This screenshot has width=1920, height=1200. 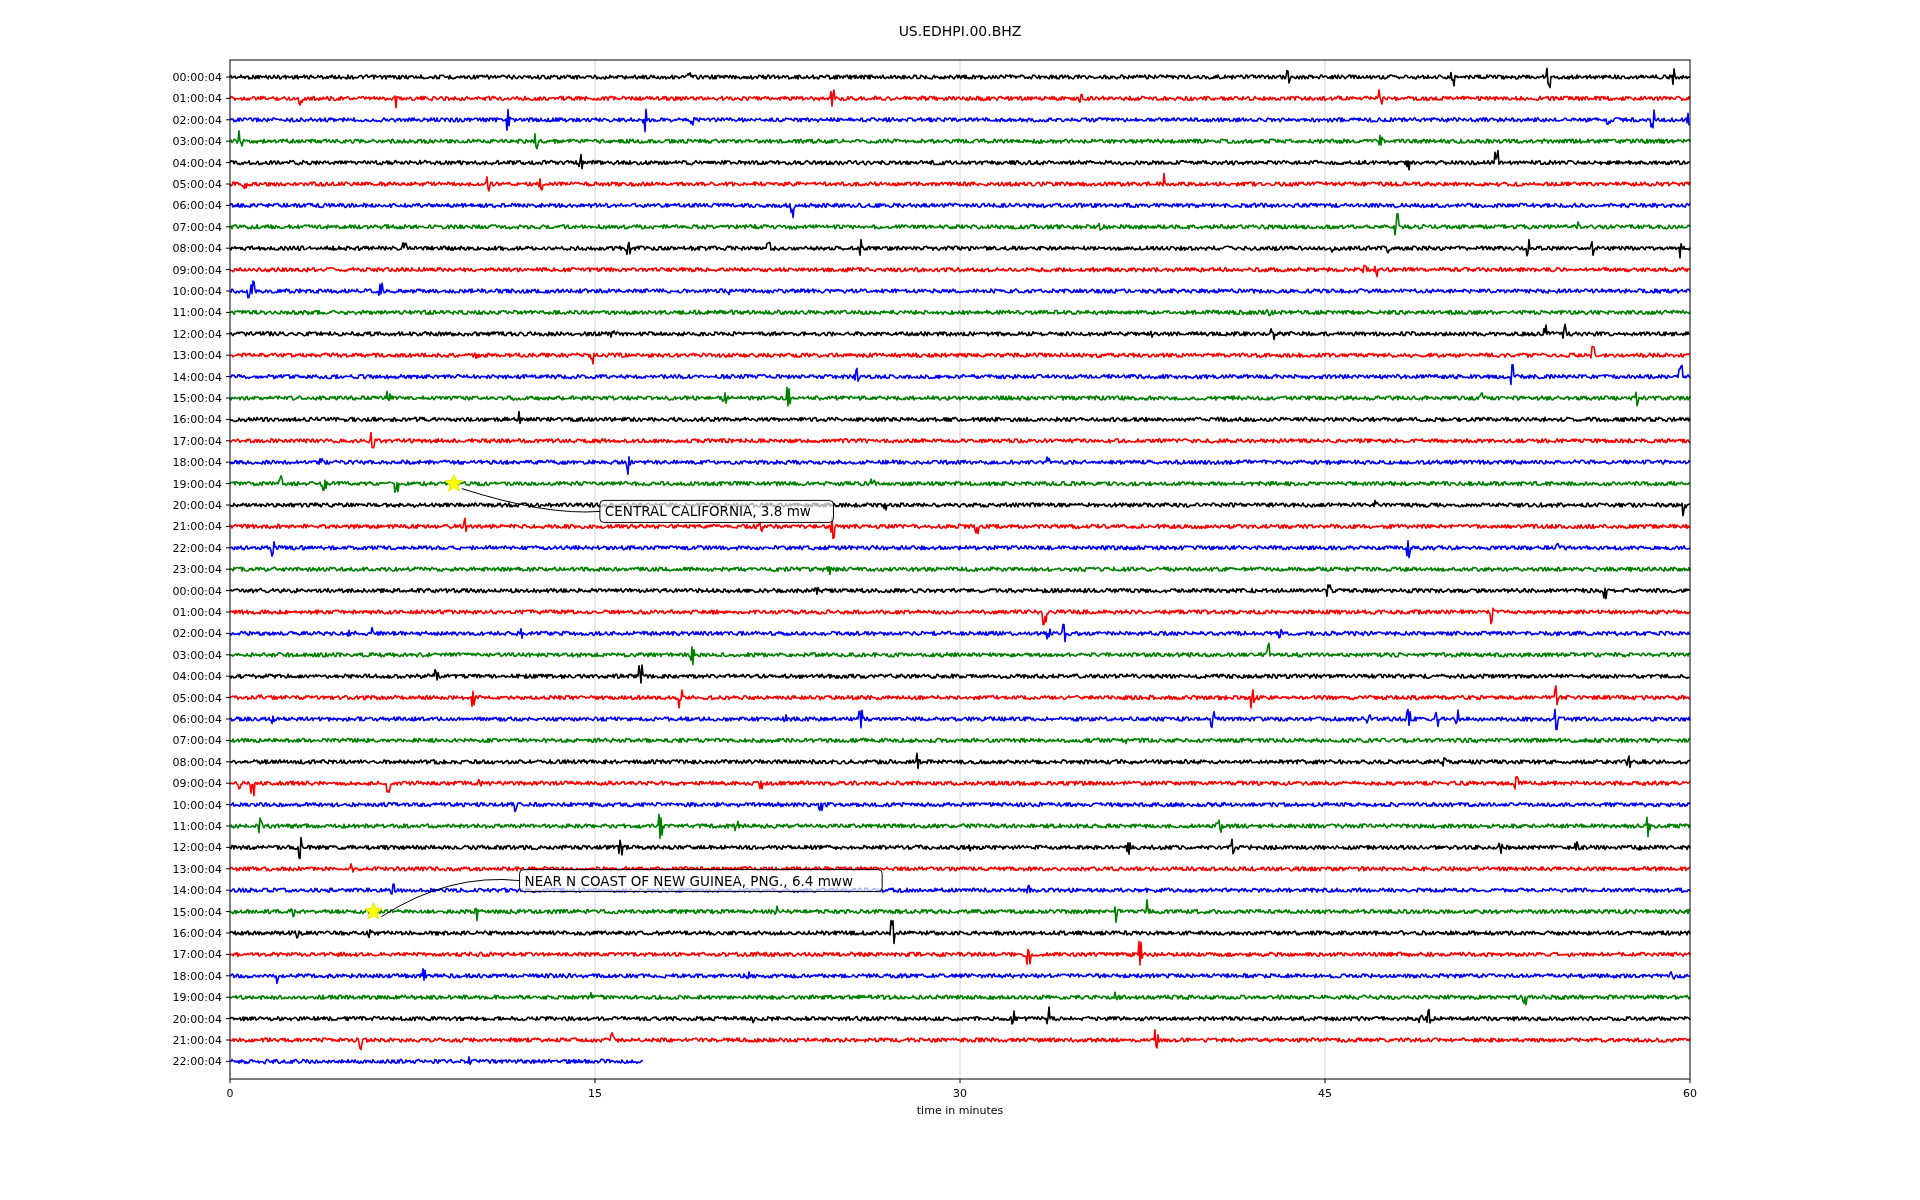 What do you see at coordinates (1325, 1093) in the screenshot?
I see `tick-label: 45` at bounding box center [1325, 1093].